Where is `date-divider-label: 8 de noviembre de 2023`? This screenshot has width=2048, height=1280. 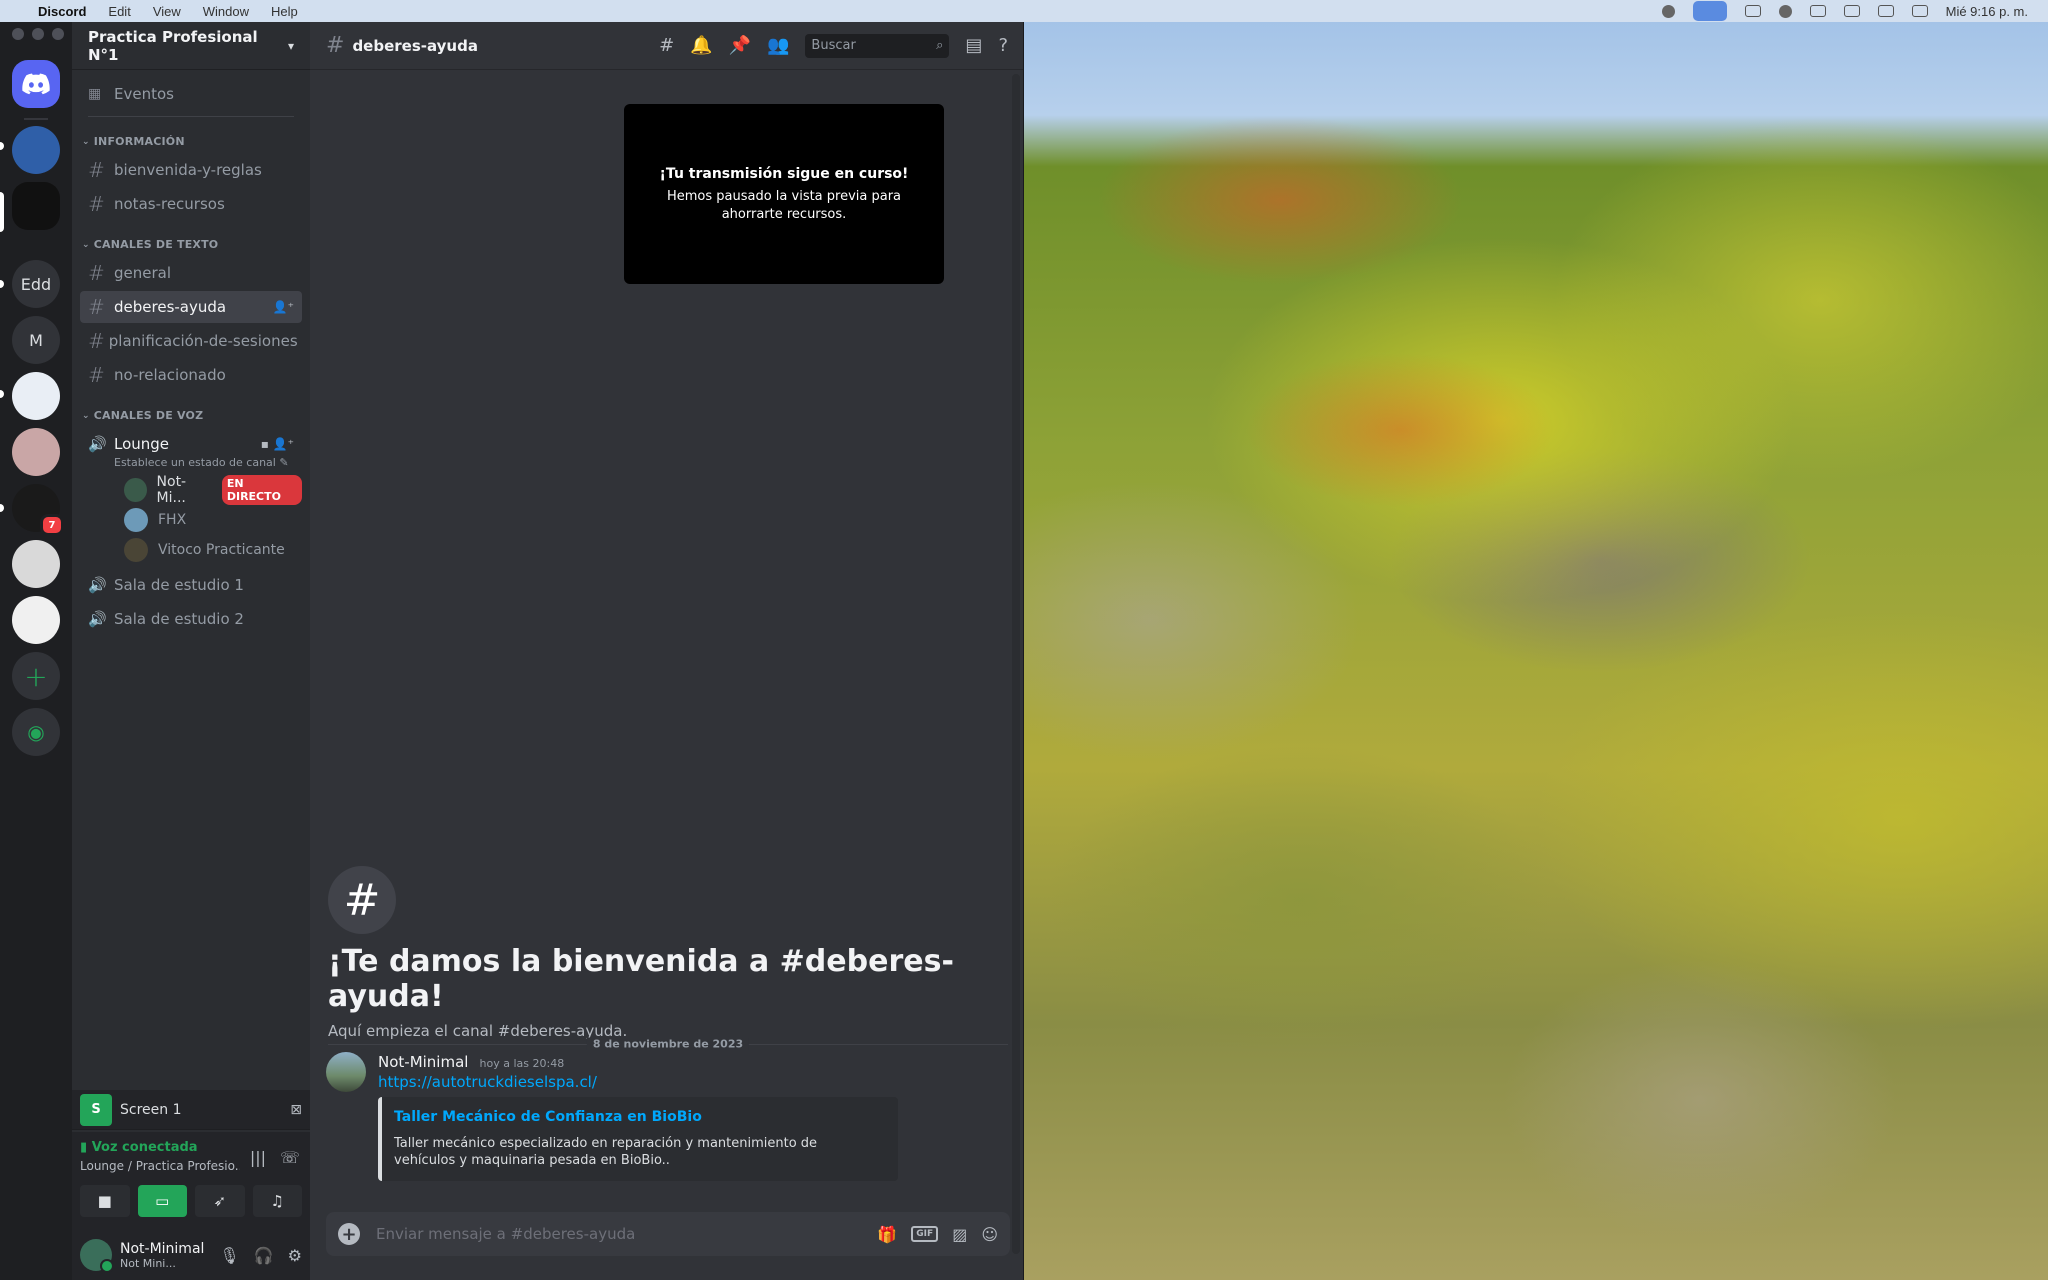
date-divider-label: 8 de noviembre de 2023 is located at coordinates (668, 1044).